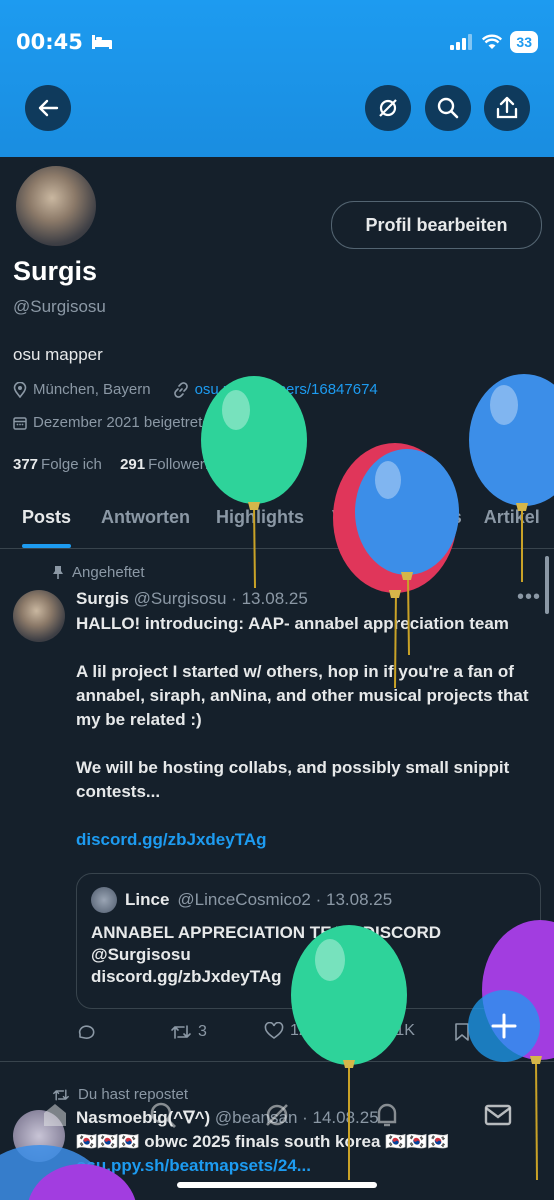 The width and height of the screenshot is (554, 1200). I want to click on search-icon, so click(448, 108).